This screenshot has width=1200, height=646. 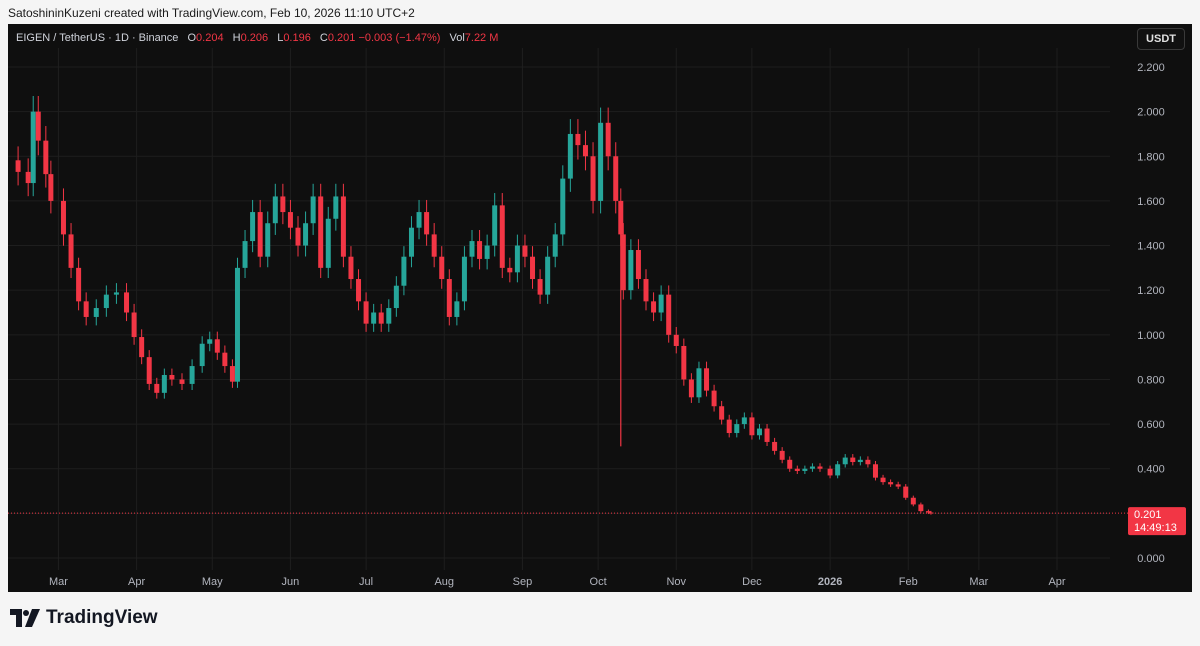 I want to click on low-value: 0.196, so click(x=297, y=38).